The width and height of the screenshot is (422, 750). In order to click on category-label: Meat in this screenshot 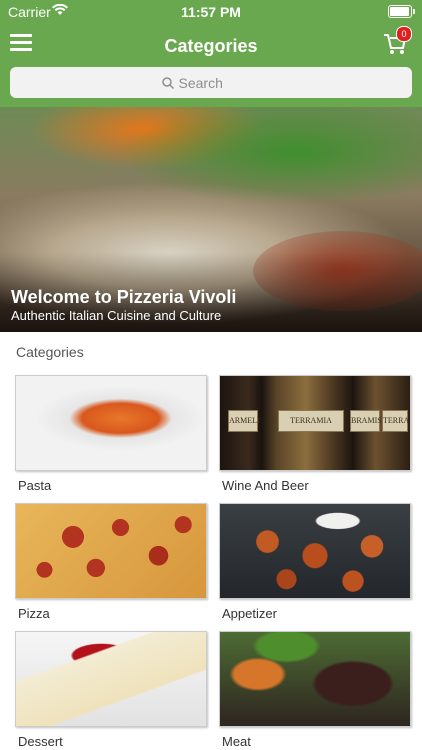, I will do `click(236, 741)`.